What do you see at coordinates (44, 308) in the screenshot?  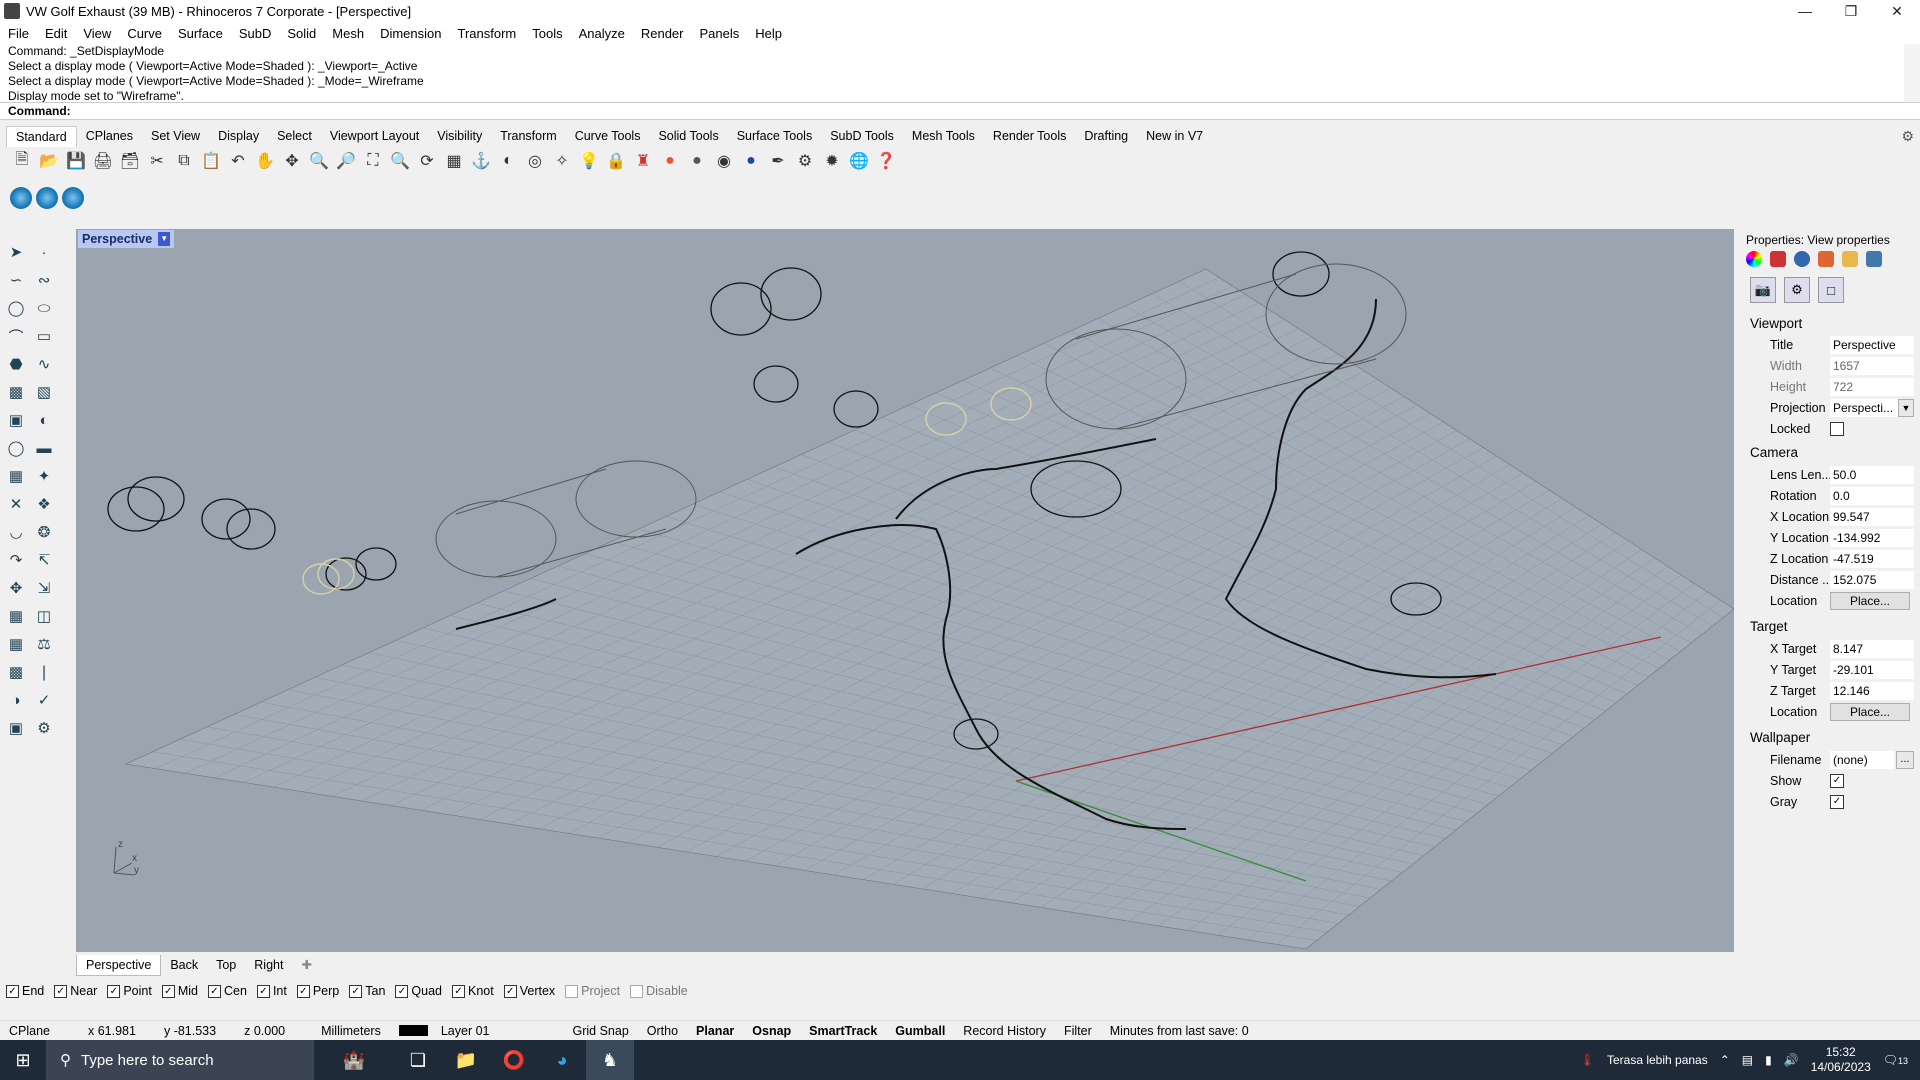 I see `ellipse-icon: ⬭` at bounding box center [44, 308].